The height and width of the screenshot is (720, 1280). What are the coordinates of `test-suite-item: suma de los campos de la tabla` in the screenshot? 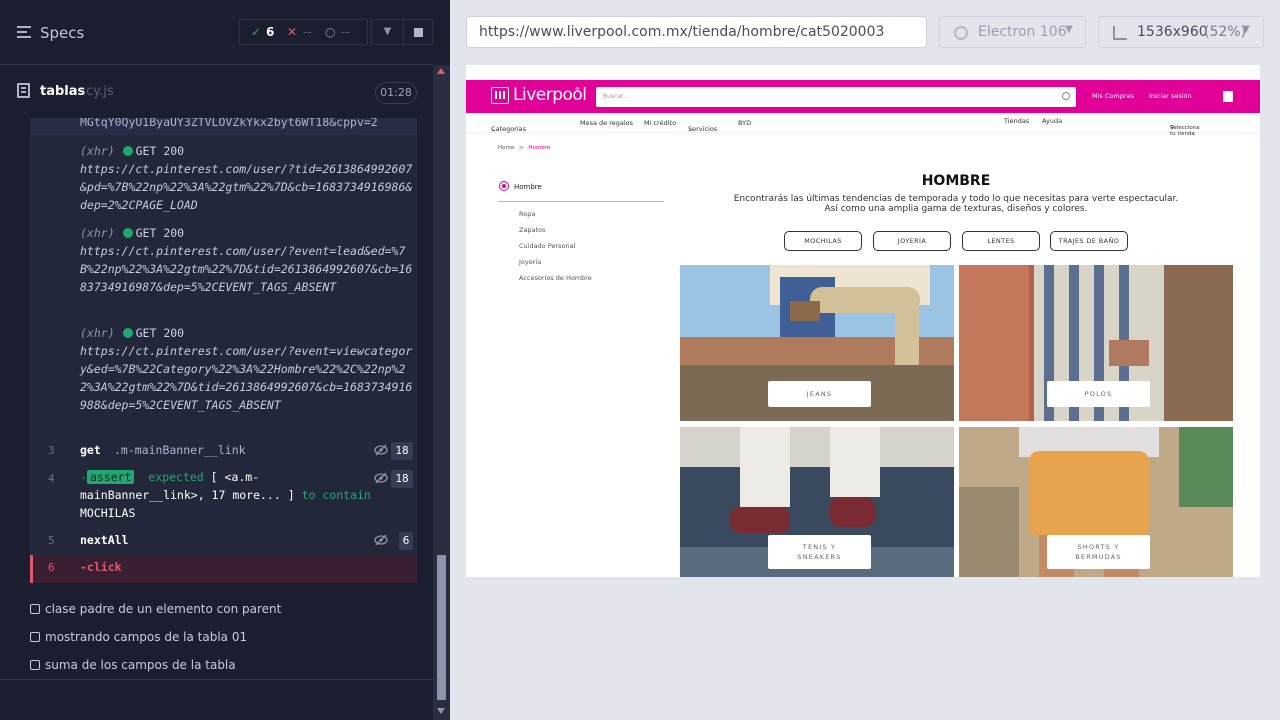 It's located at (133, 665).